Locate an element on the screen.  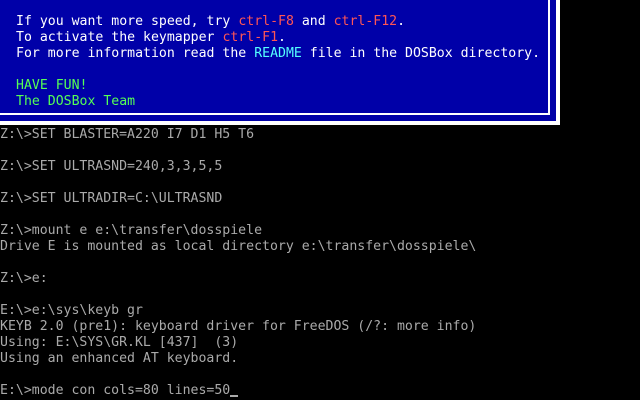
text-cursor is located at coordinates (234, 396).